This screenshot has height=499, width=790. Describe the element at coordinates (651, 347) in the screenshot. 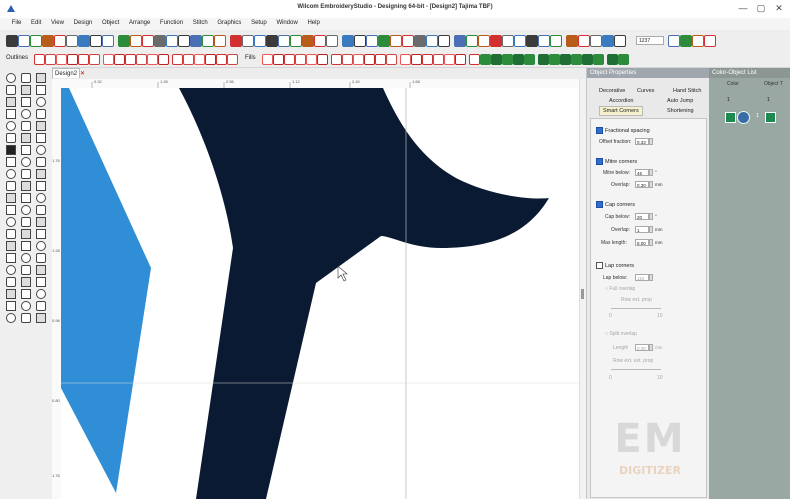

I see `length-spinner` at that location.